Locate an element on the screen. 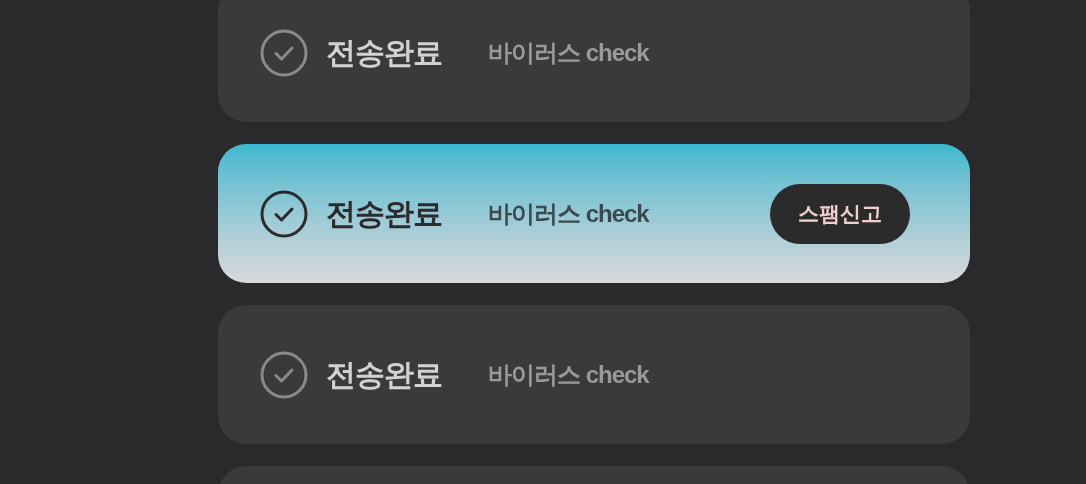  spam-report-button: 스팸신고 is located at coordinates (840, 213).